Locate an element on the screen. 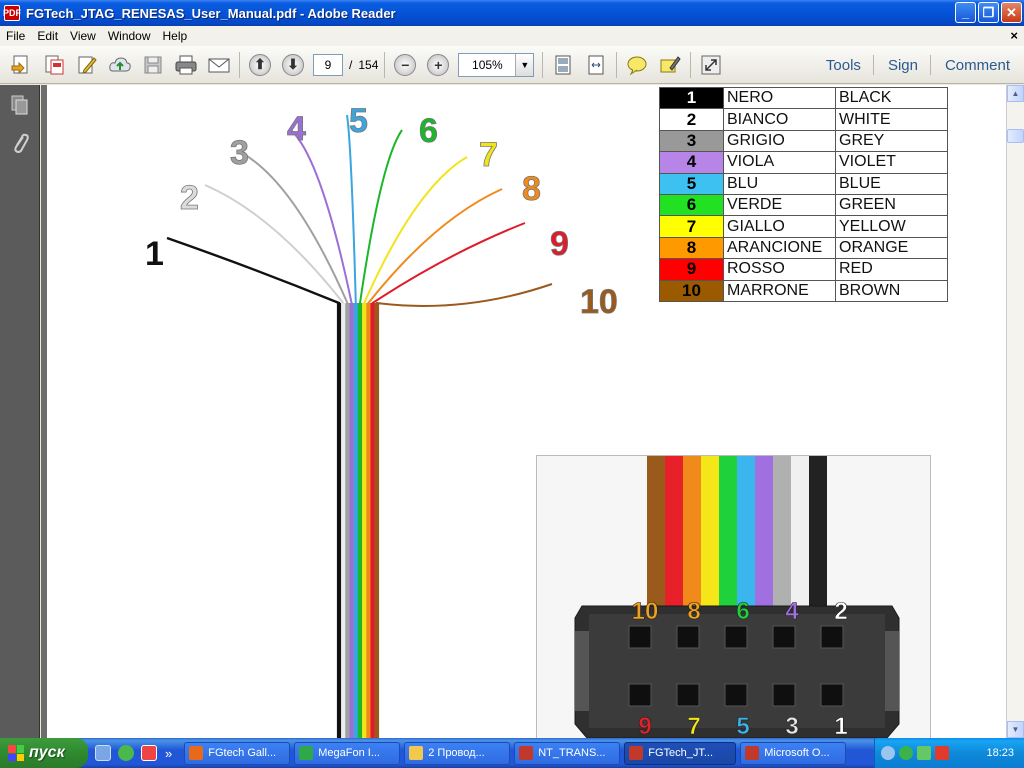 This screenshot has width=1024, height=768. vertical-scrollbar: ▲ ▼ is located at coordinates (1015, 411).